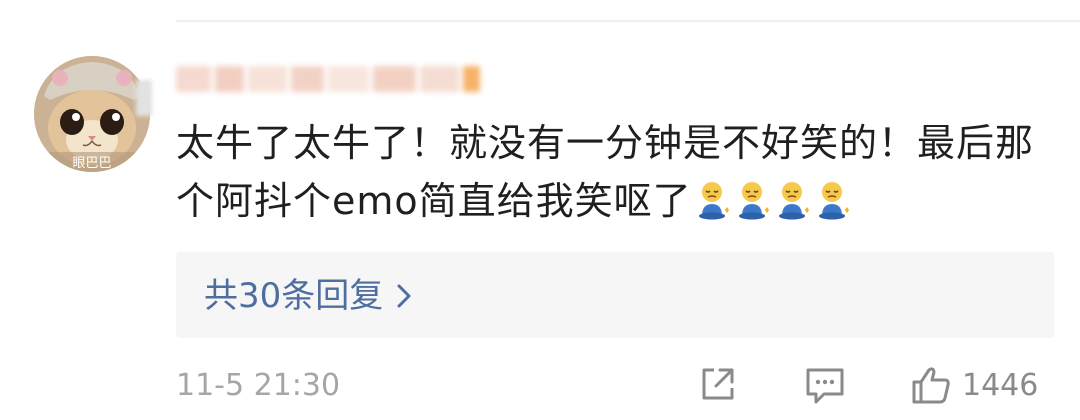  I want to click on comment-button, so click(825, 385).